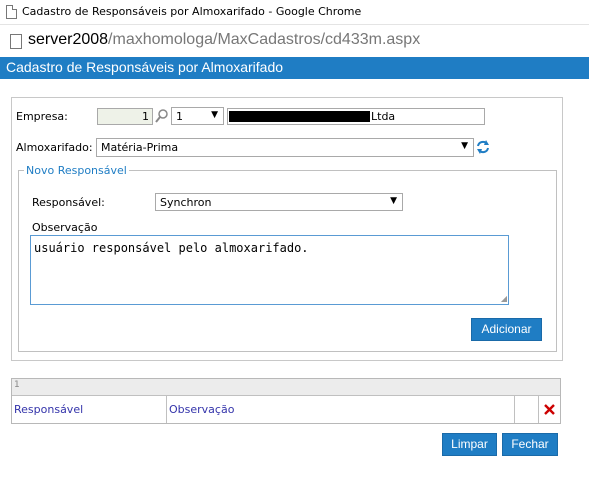 The height and width of the screenshot is (479, 589). Describe the element at coordinates (49, 409) in the screenshot. I see `column-header-label: Responsável` at that location.